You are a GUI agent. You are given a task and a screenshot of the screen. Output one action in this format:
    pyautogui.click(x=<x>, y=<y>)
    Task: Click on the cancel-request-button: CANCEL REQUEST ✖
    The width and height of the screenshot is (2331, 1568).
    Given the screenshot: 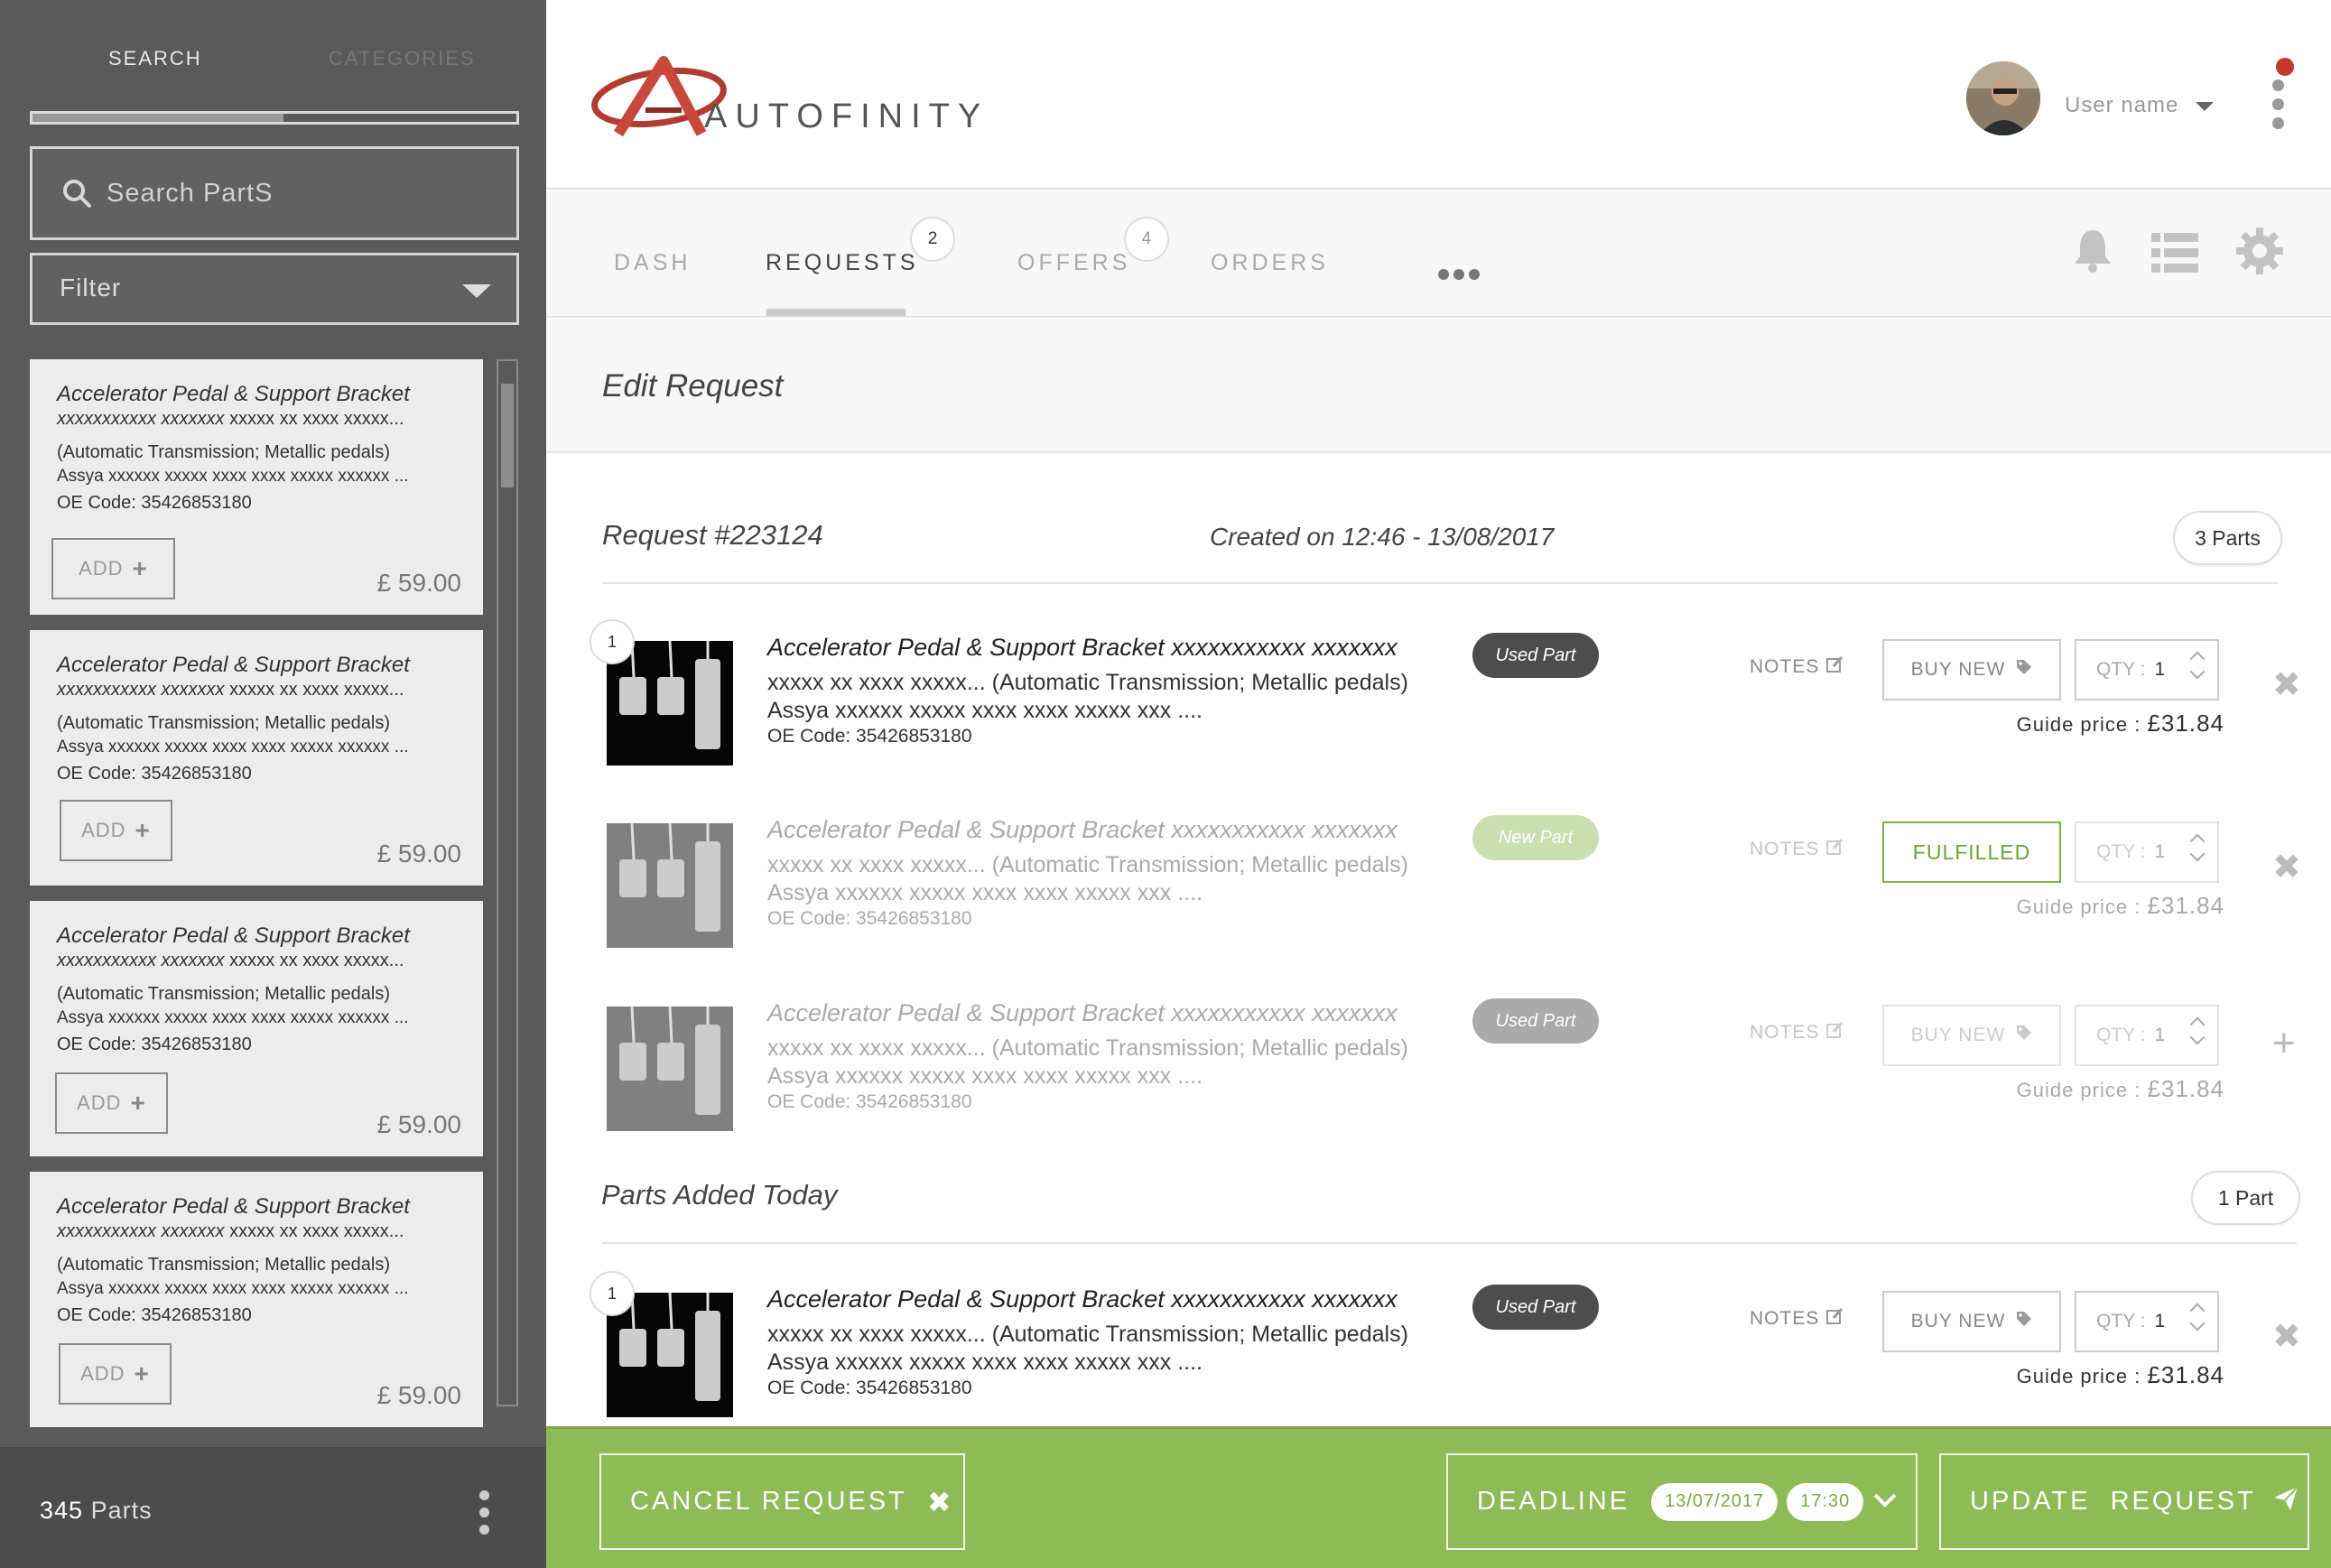 What is the action you would take?
    pyautogui.click(x=782, y=1501)
    